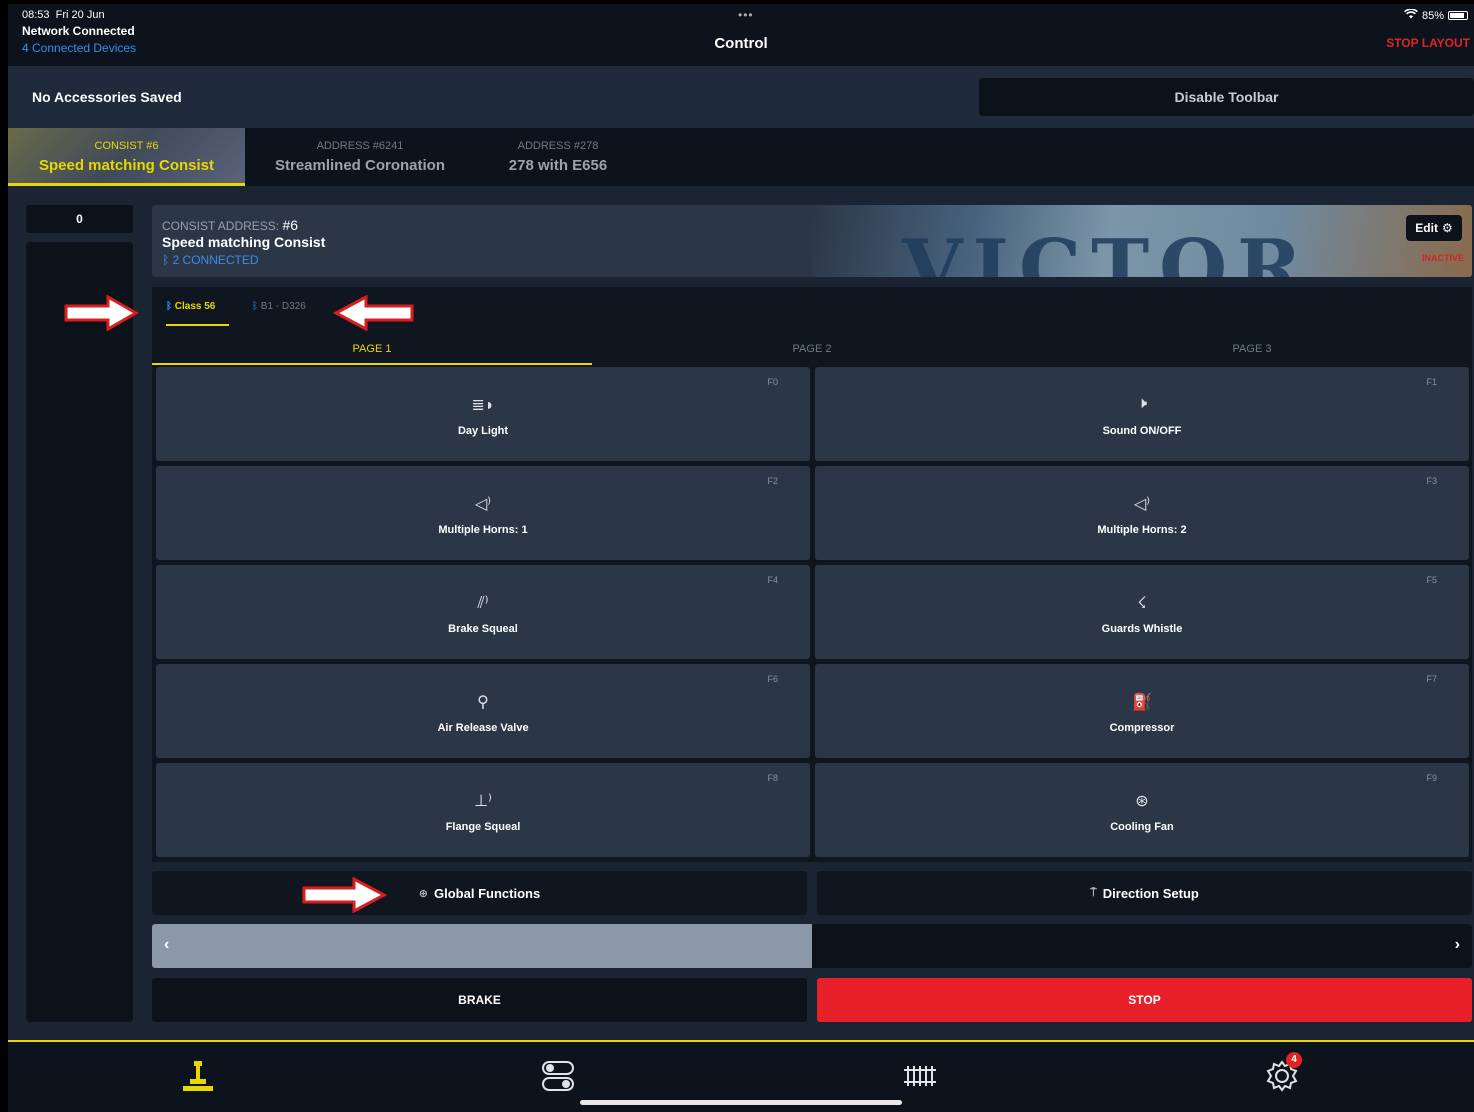  I want to click on function-button-f5: F5 ☇ Guards Whistle, so click(1142, 612).